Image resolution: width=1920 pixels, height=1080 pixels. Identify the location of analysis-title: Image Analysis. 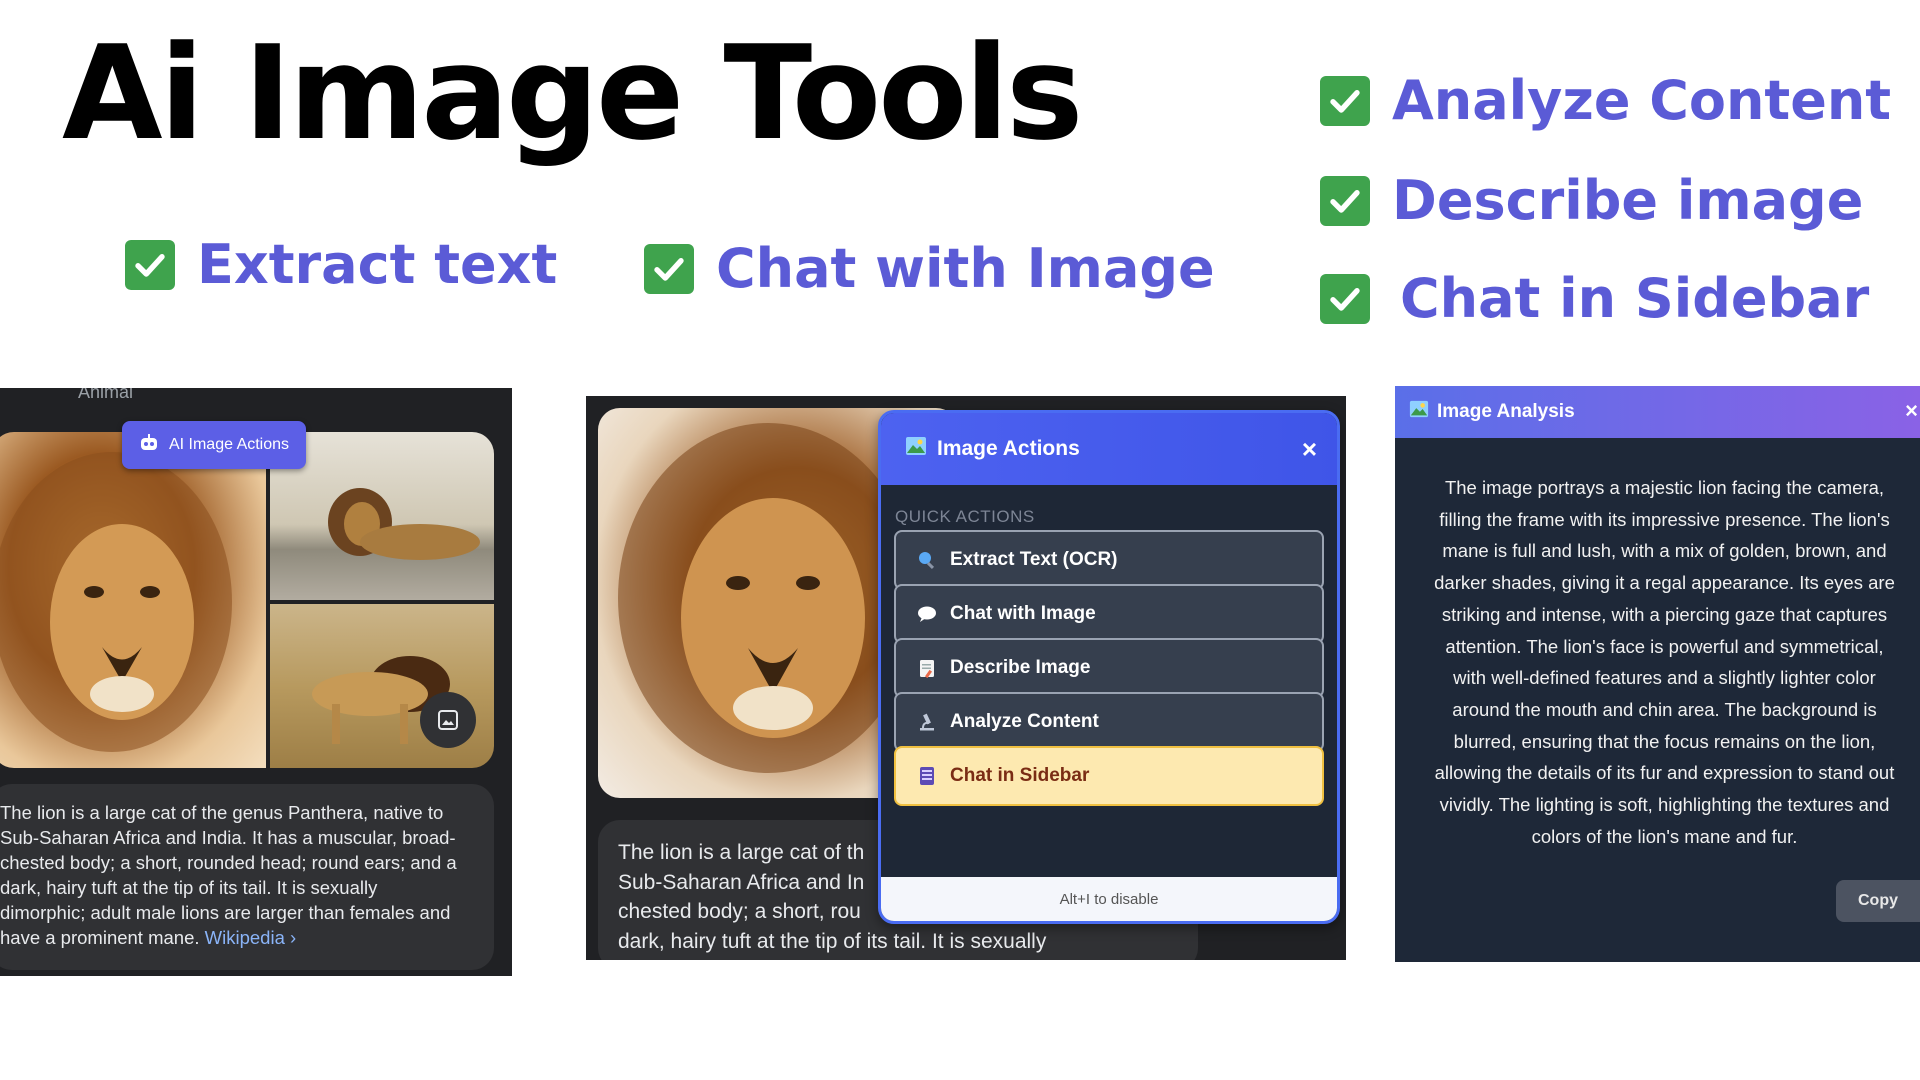
(1506, 411).